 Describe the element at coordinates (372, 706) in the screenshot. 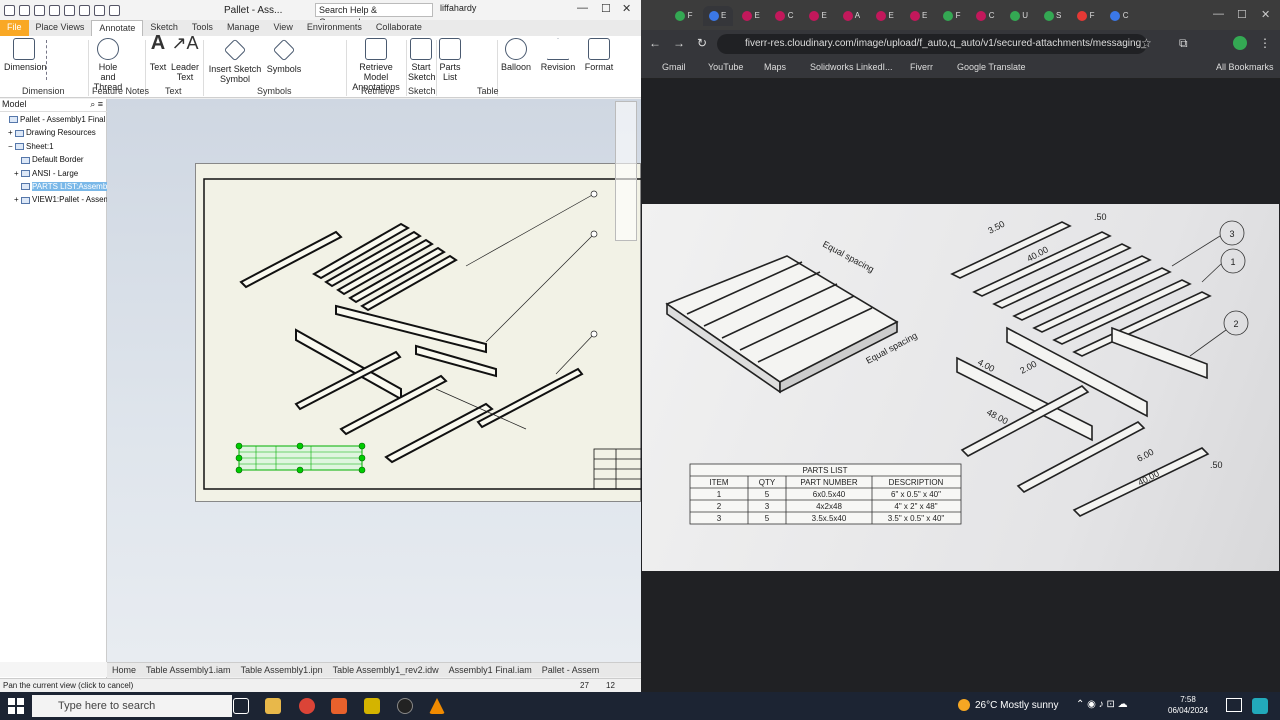

I see `inventor-icon` at that location.